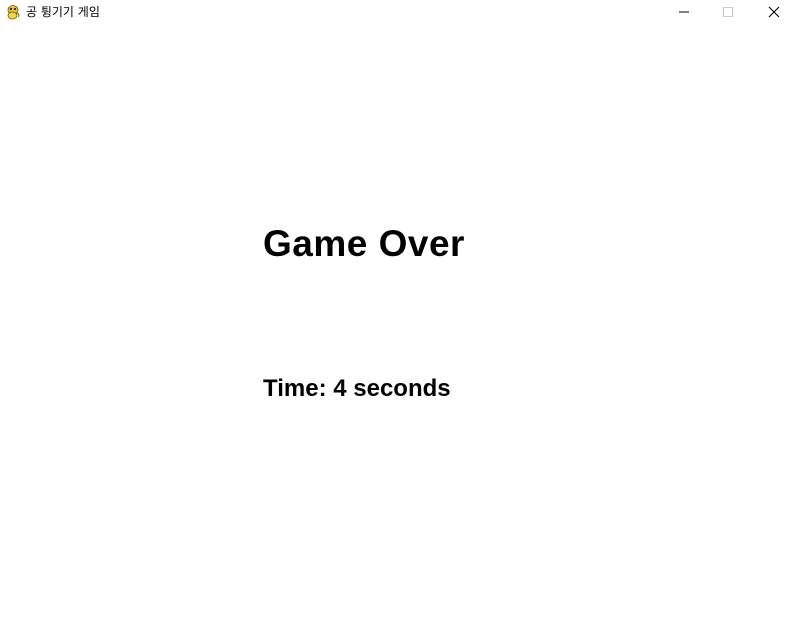 This screenshot has width=793, height=623. Describe the element at coordinates (357, 388) in the screenshot. I see `elapsed-time-text: Time: 4 seconds` at that location.